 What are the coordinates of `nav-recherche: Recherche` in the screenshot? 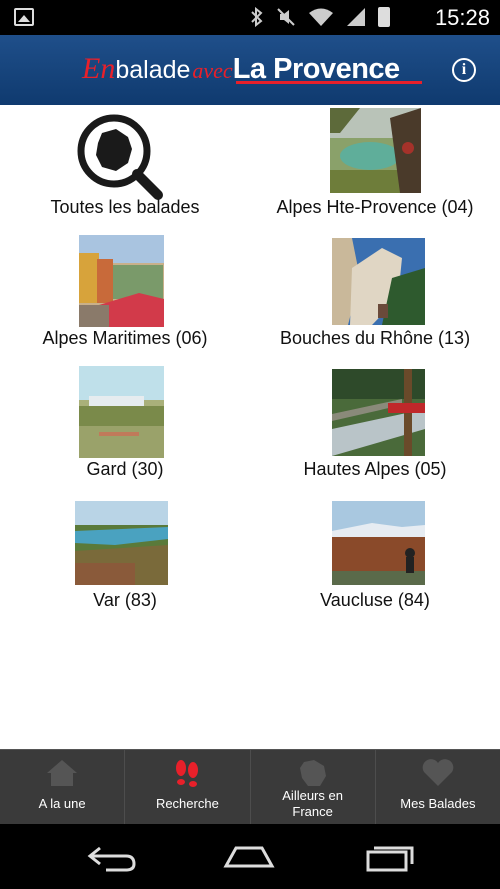 It's located at (188, 787).